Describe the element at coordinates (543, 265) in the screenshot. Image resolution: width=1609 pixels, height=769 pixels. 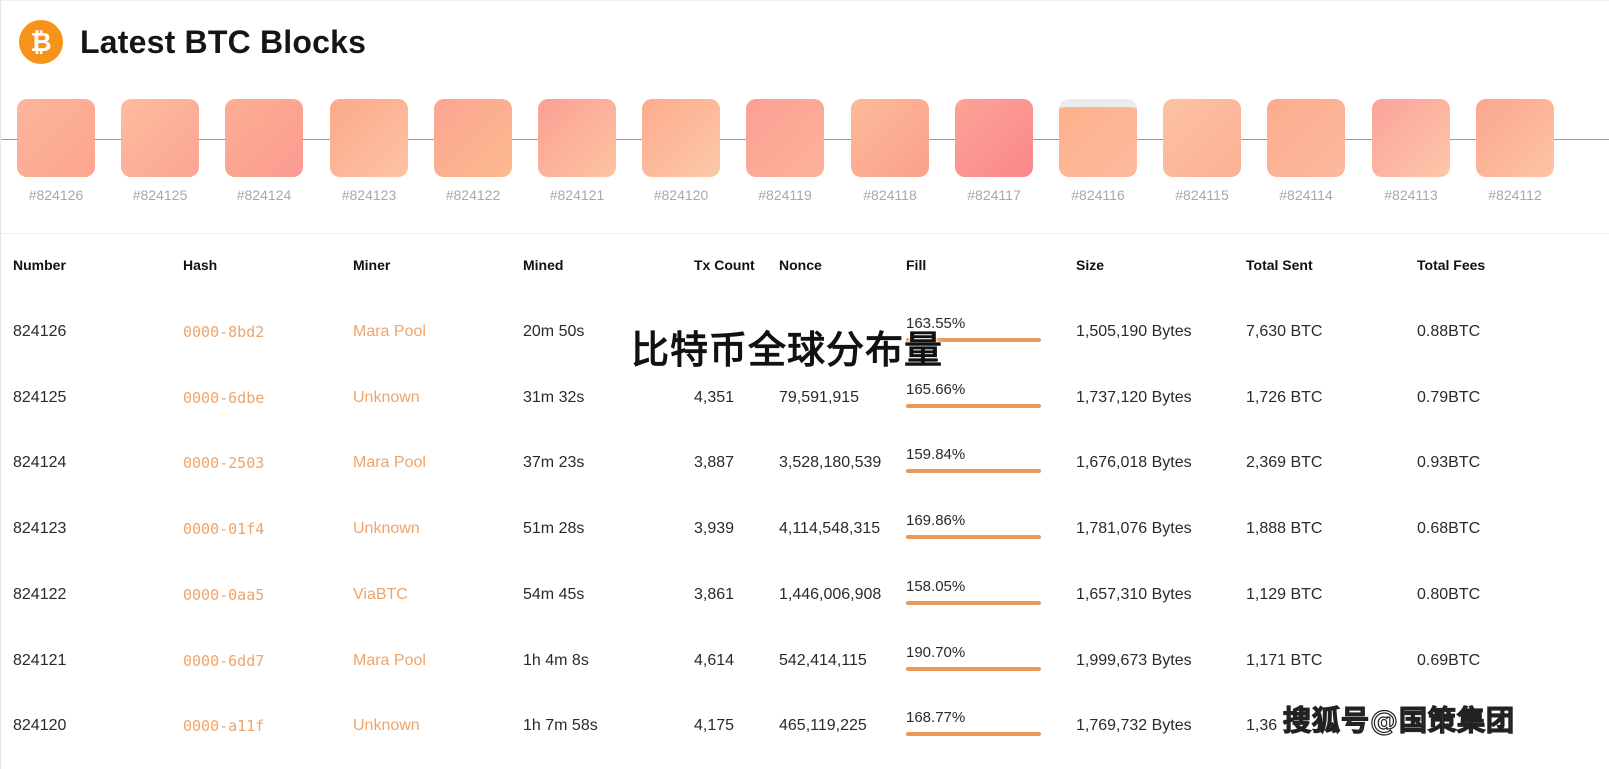
I see `table-header-col-mined: Mined` at that location.